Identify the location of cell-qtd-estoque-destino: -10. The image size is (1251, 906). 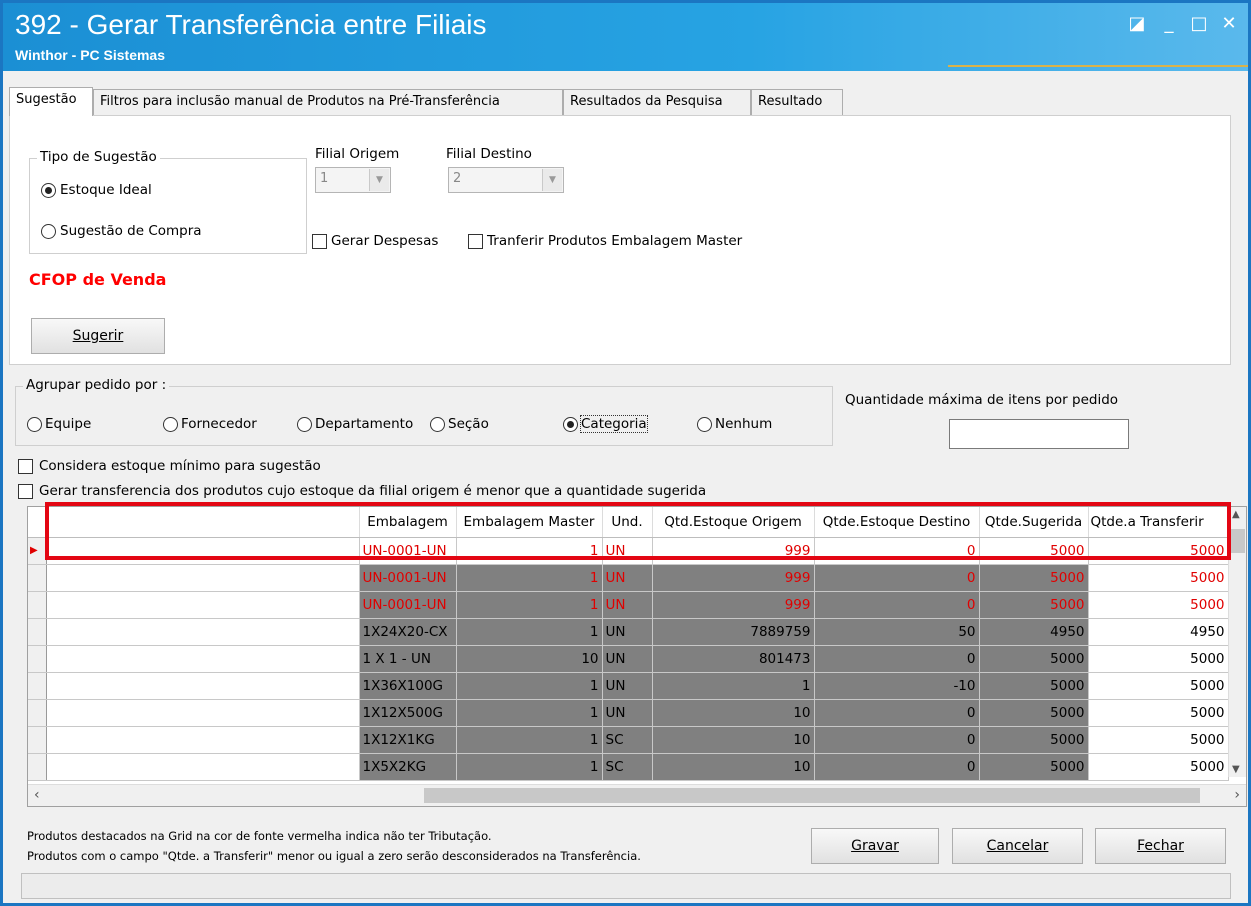
(897, 686).